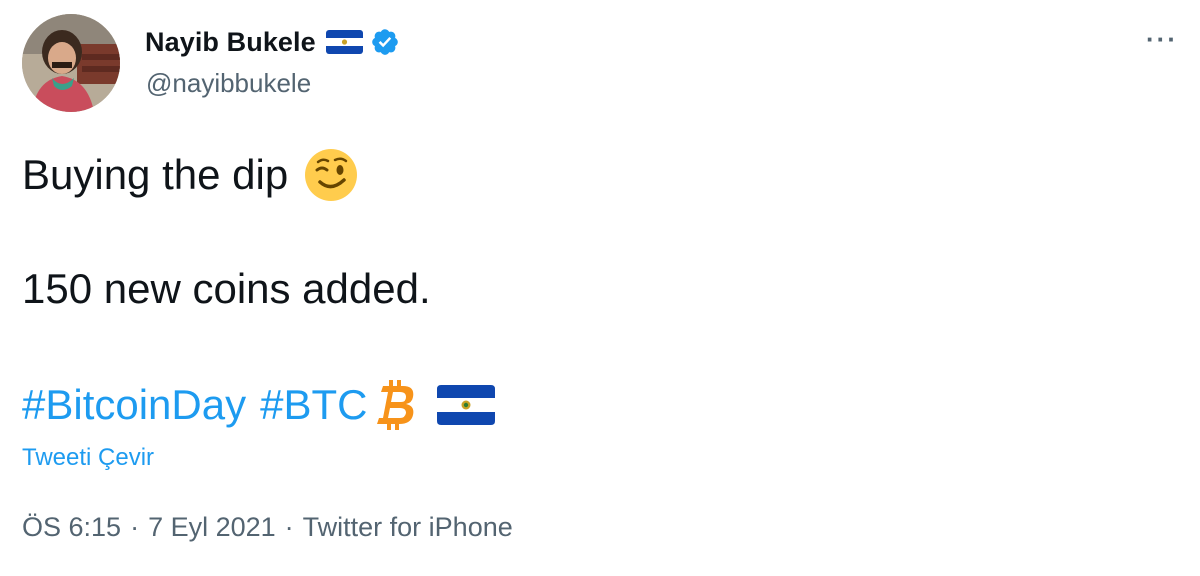  I want to click on more-options-icon: ···, so click(1162, 39).